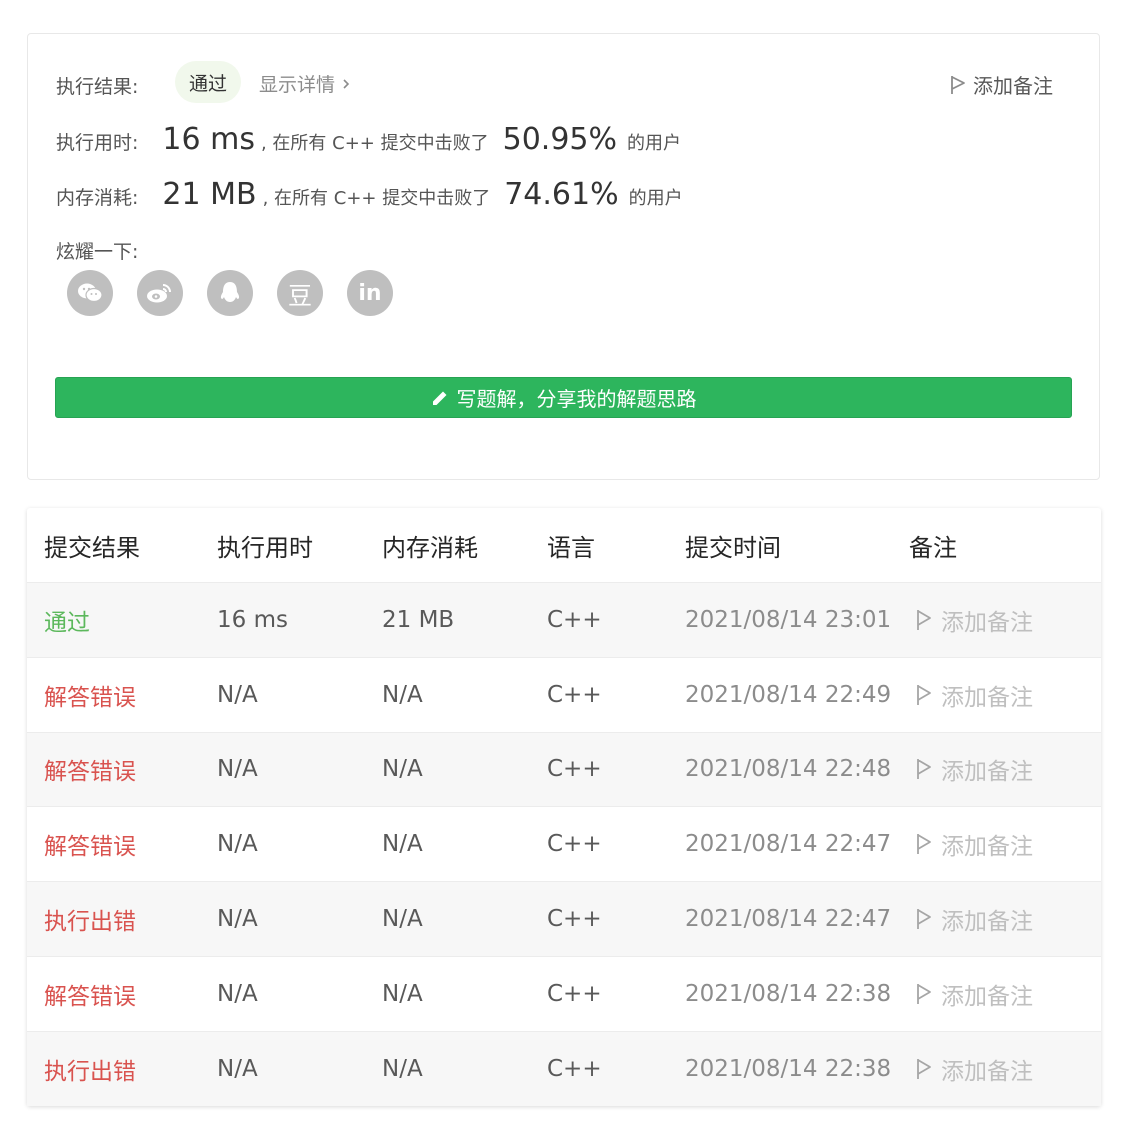 The width and height of the screenshot is (1127, 1142). Describe the element at coordinates (655, 198) in the screenshot. I see `memory-tail: 的用户` at that location.